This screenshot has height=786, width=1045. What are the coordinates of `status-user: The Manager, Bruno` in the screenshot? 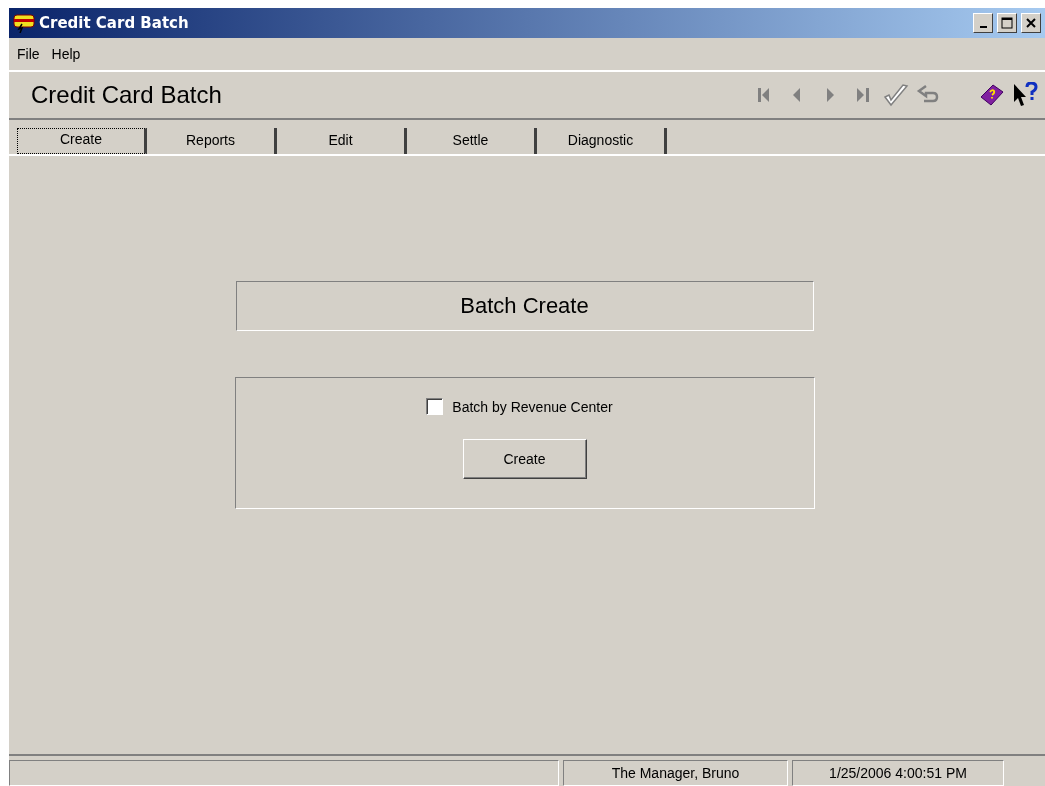 It's located at (675, 773).